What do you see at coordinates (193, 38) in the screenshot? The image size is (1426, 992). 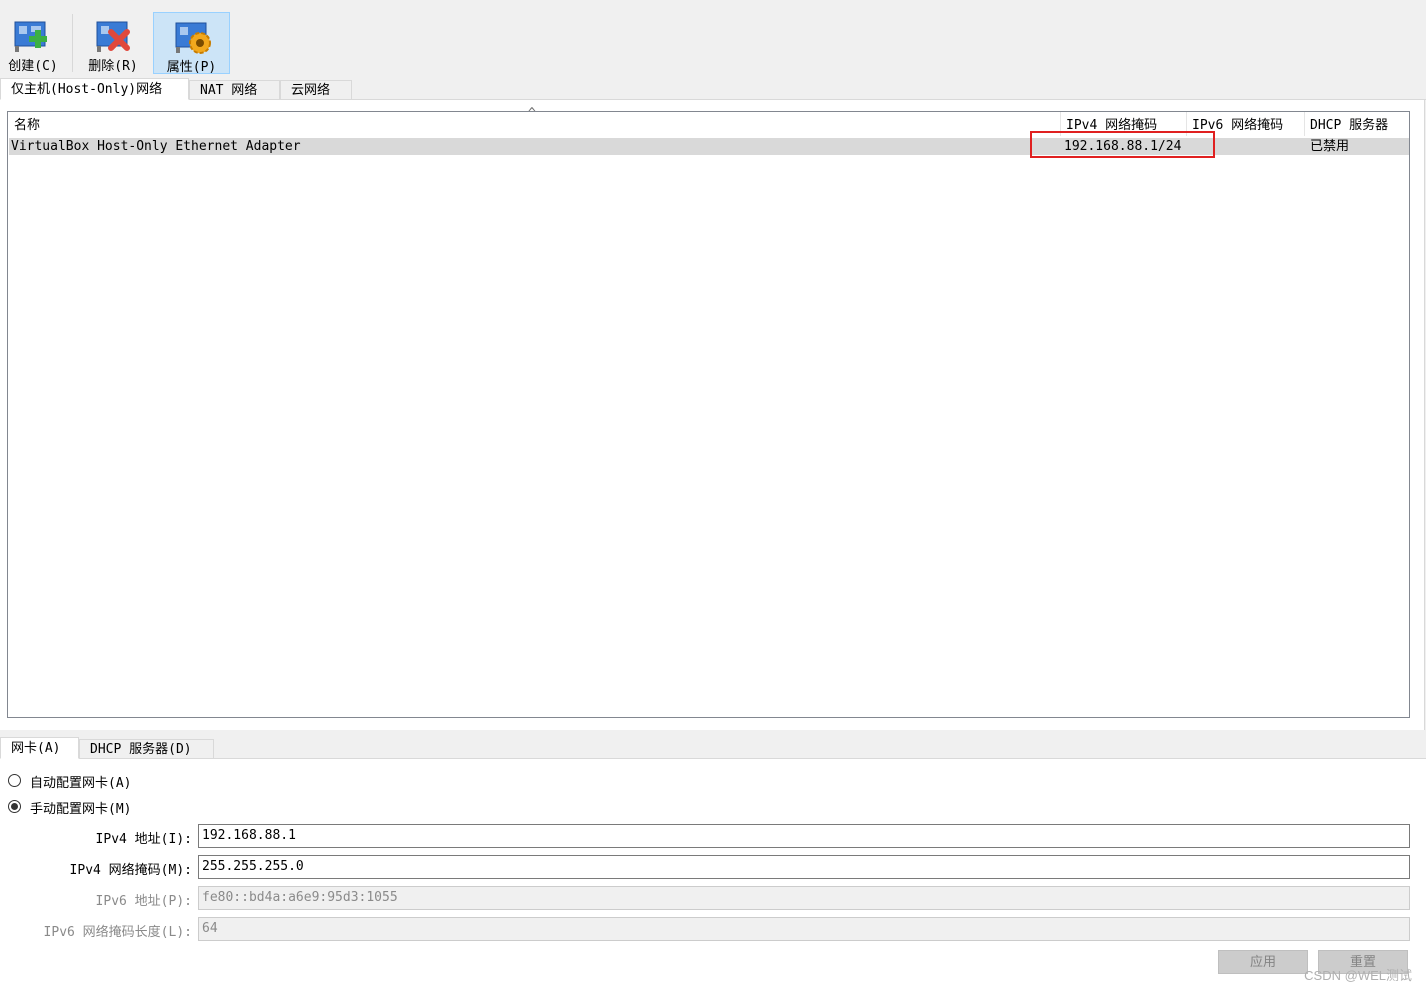 I see `properties-gear-icon` at bounding box center [193, 38].